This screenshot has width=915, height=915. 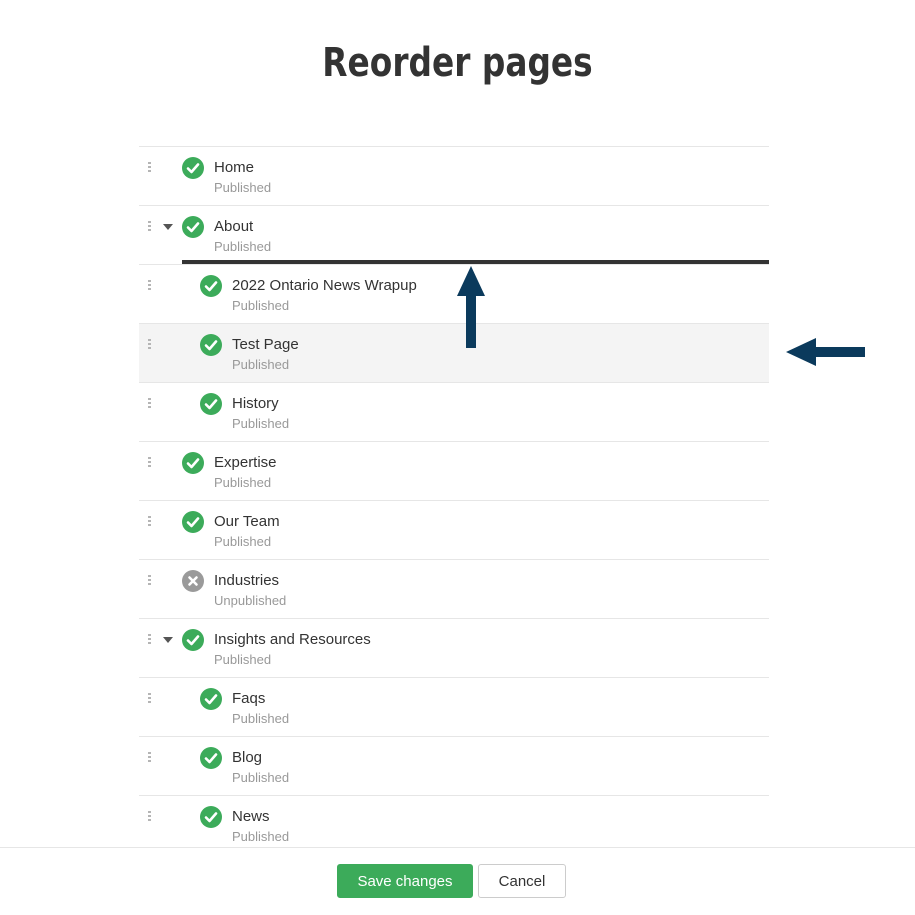 I want to click on page-row-our-team: Our Team Published, so click(x=454, y=530).